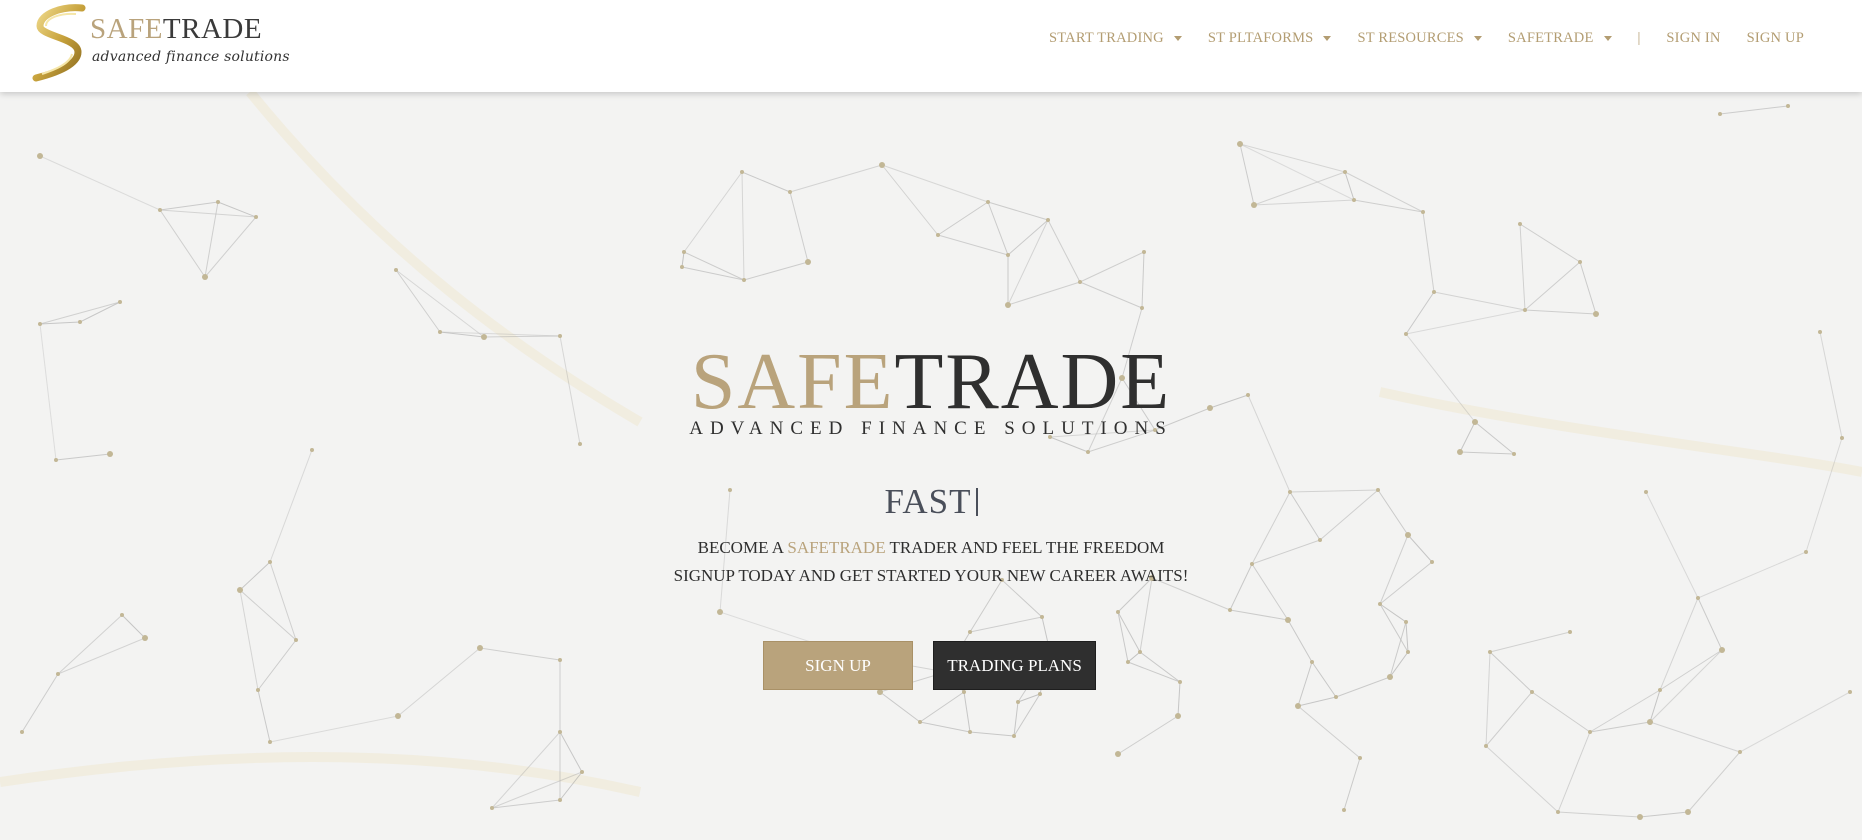 Image resolution: width=1862 pixels, height=840 pixels. I want to click on nav-st-platforms: ST PLTAFORMS, so click(1270, 38).